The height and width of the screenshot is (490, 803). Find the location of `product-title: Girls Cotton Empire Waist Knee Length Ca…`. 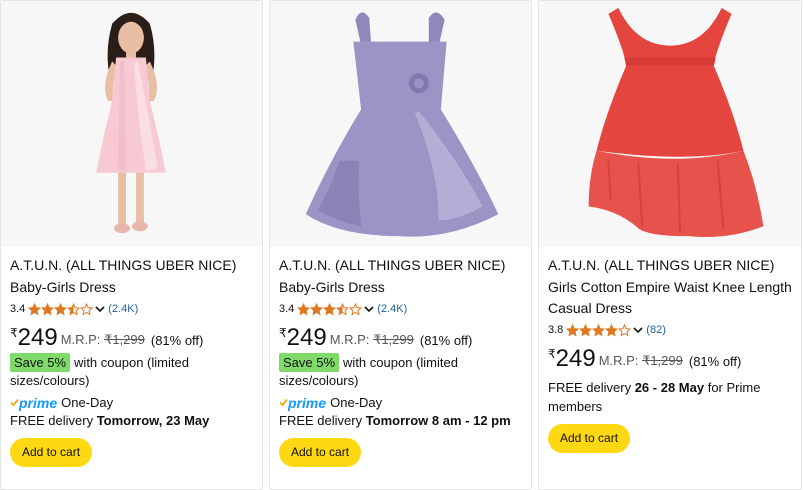

product-title: Girls Cotton Empire Waist Knee Length Ca… is located at coordinates (671, 298).